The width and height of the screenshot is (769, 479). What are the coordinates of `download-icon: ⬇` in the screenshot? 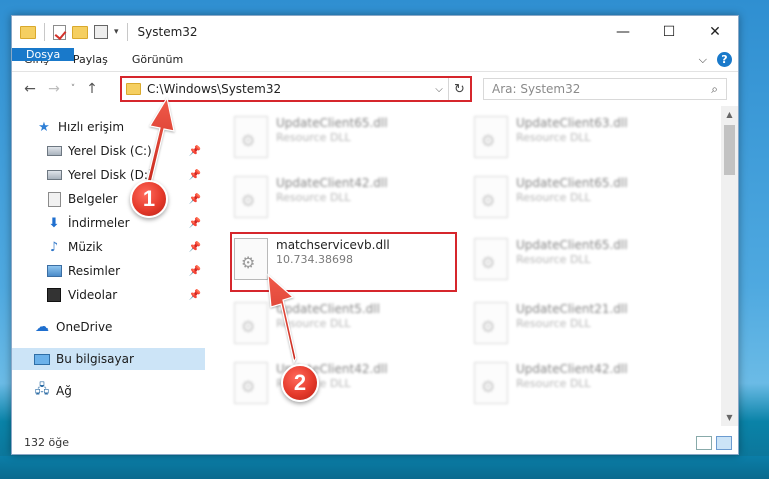 It's located at (54, 223).